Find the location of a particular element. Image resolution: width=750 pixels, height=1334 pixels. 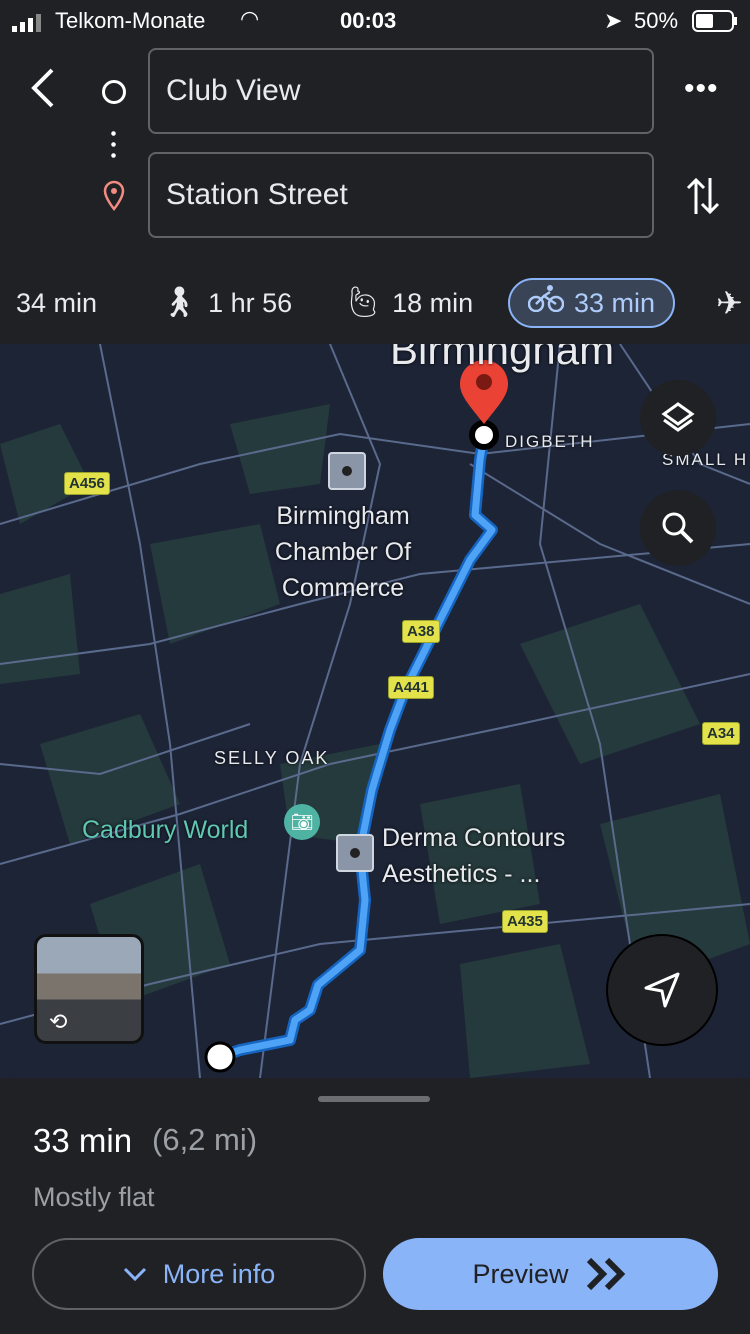

status-bar: Telkom-Monate ◠ 00:03 ➤ 50% is located at coordinates (375, 21).